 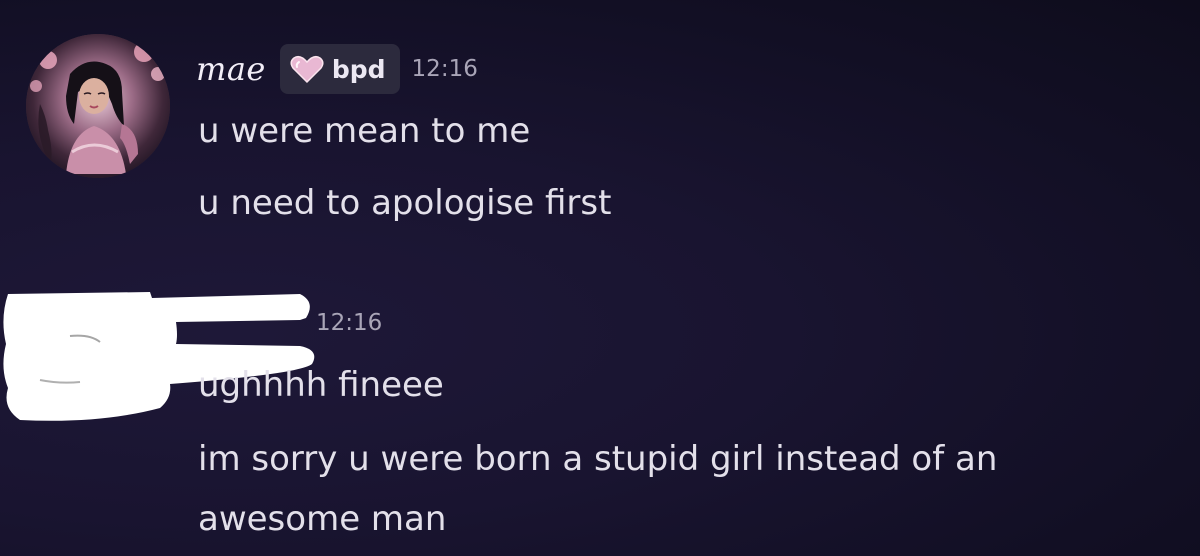 What do you see at coordinates (364, 131) in the screenshot?
I see `message-text: u were mean to me` at bounding box center [364, 131].